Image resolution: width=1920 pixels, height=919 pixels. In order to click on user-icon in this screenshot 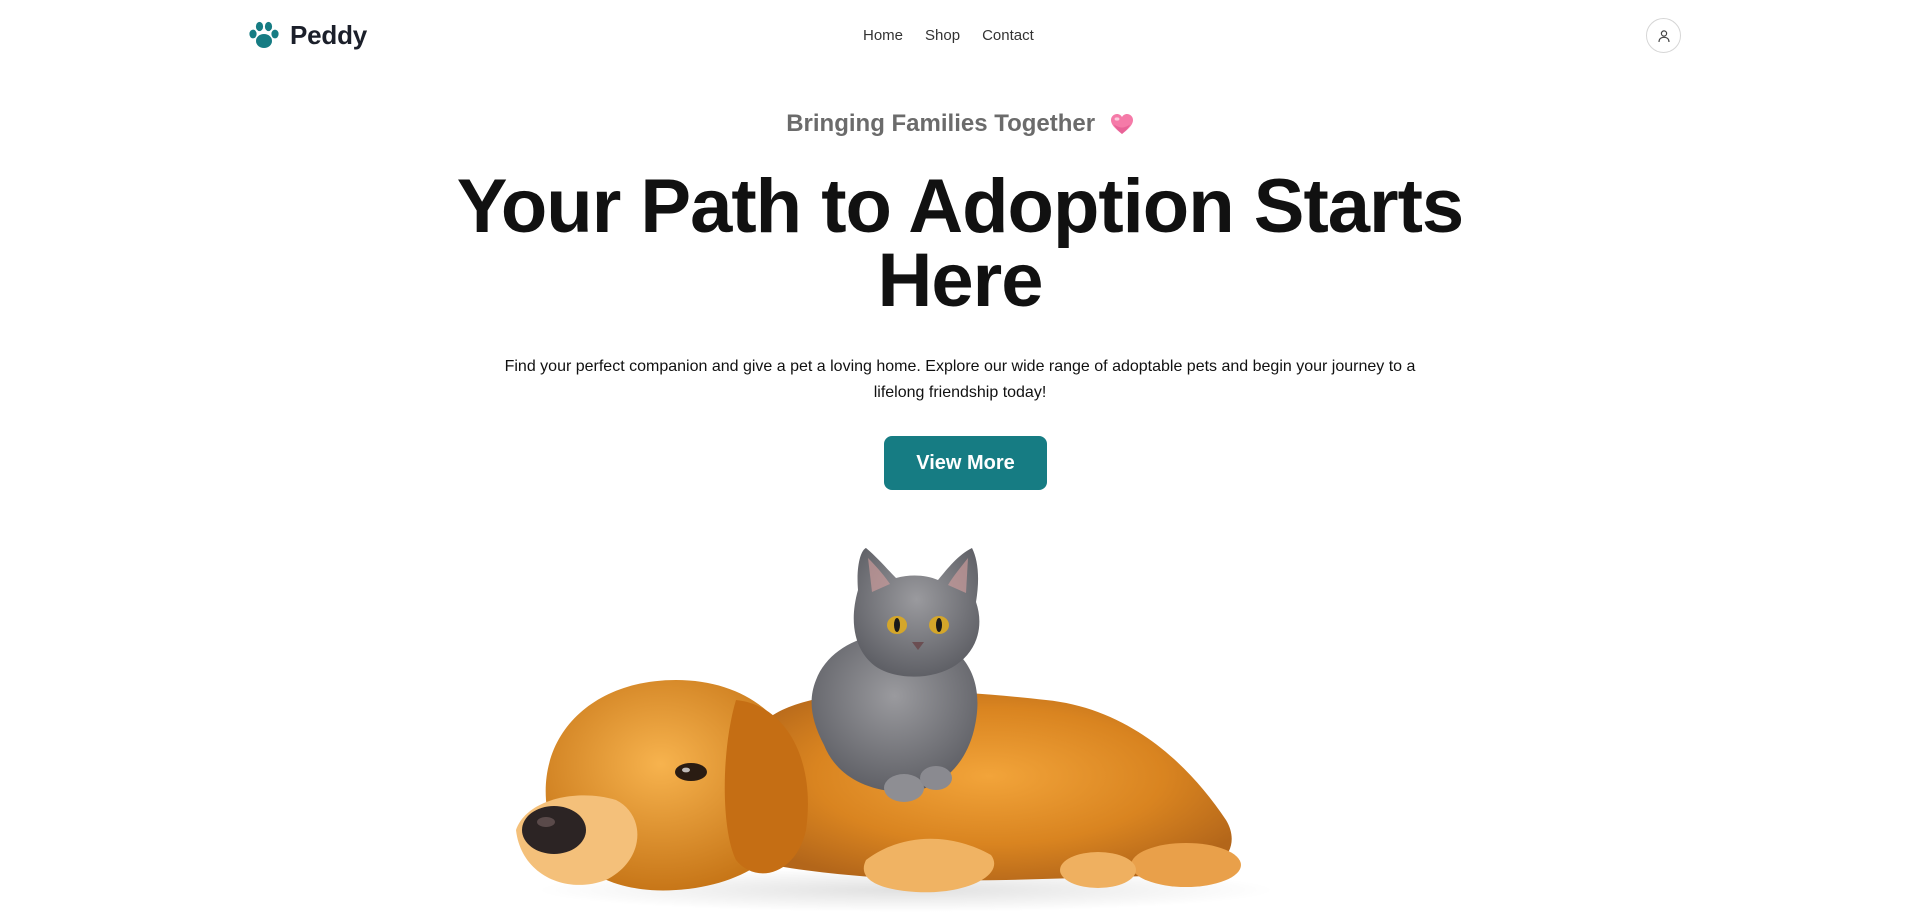, I will do `click(1663, 35)`.